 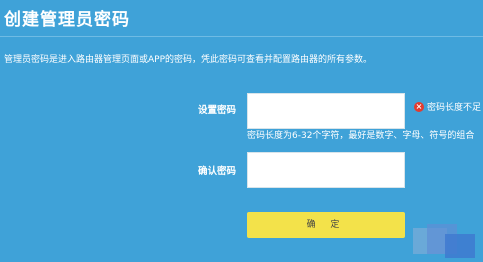 What do you see at coordinates (326, 170) in the screenshot?
I see `confirm-password-input` at bounding box center [326, 170].